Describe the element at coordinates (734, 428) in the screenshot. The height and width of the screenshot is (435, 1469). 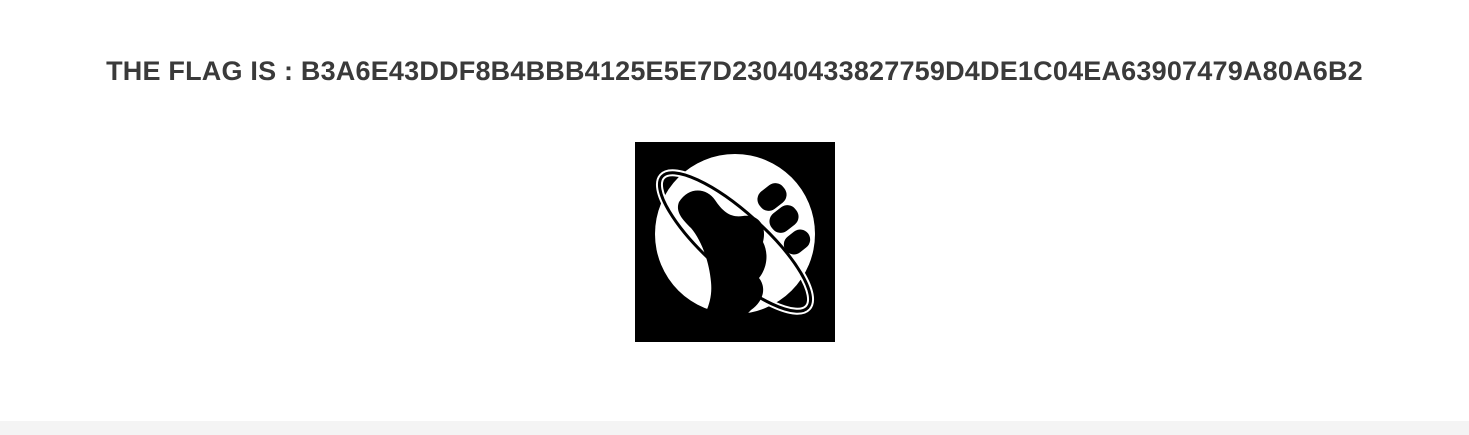
I see `footer-band` at that location.